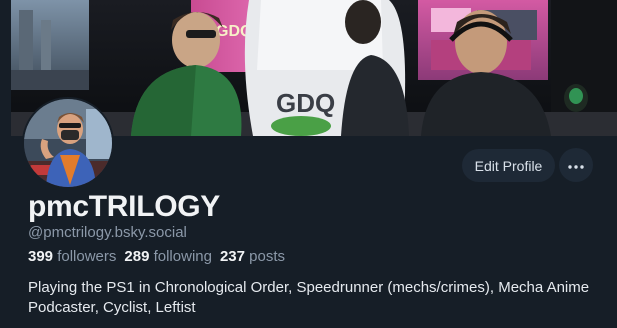 Image resolution: width=617 pixels, height=328 pixels. What do you see at coordinates (232, 256) in the screenshot?
I see `posts-count: 237` at bounding box center [232, 256].